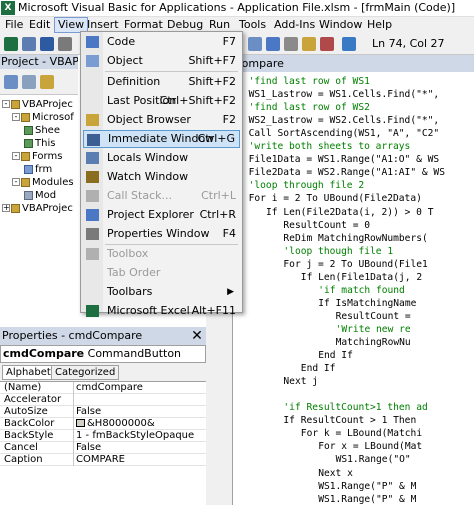 This screenshot has height=505, width=474. What do you see at coordinates (335, 199) in the screenshot?
I see `code-line: For i = 2 To UBound(File2Data)` at bounding box center [335, 199].